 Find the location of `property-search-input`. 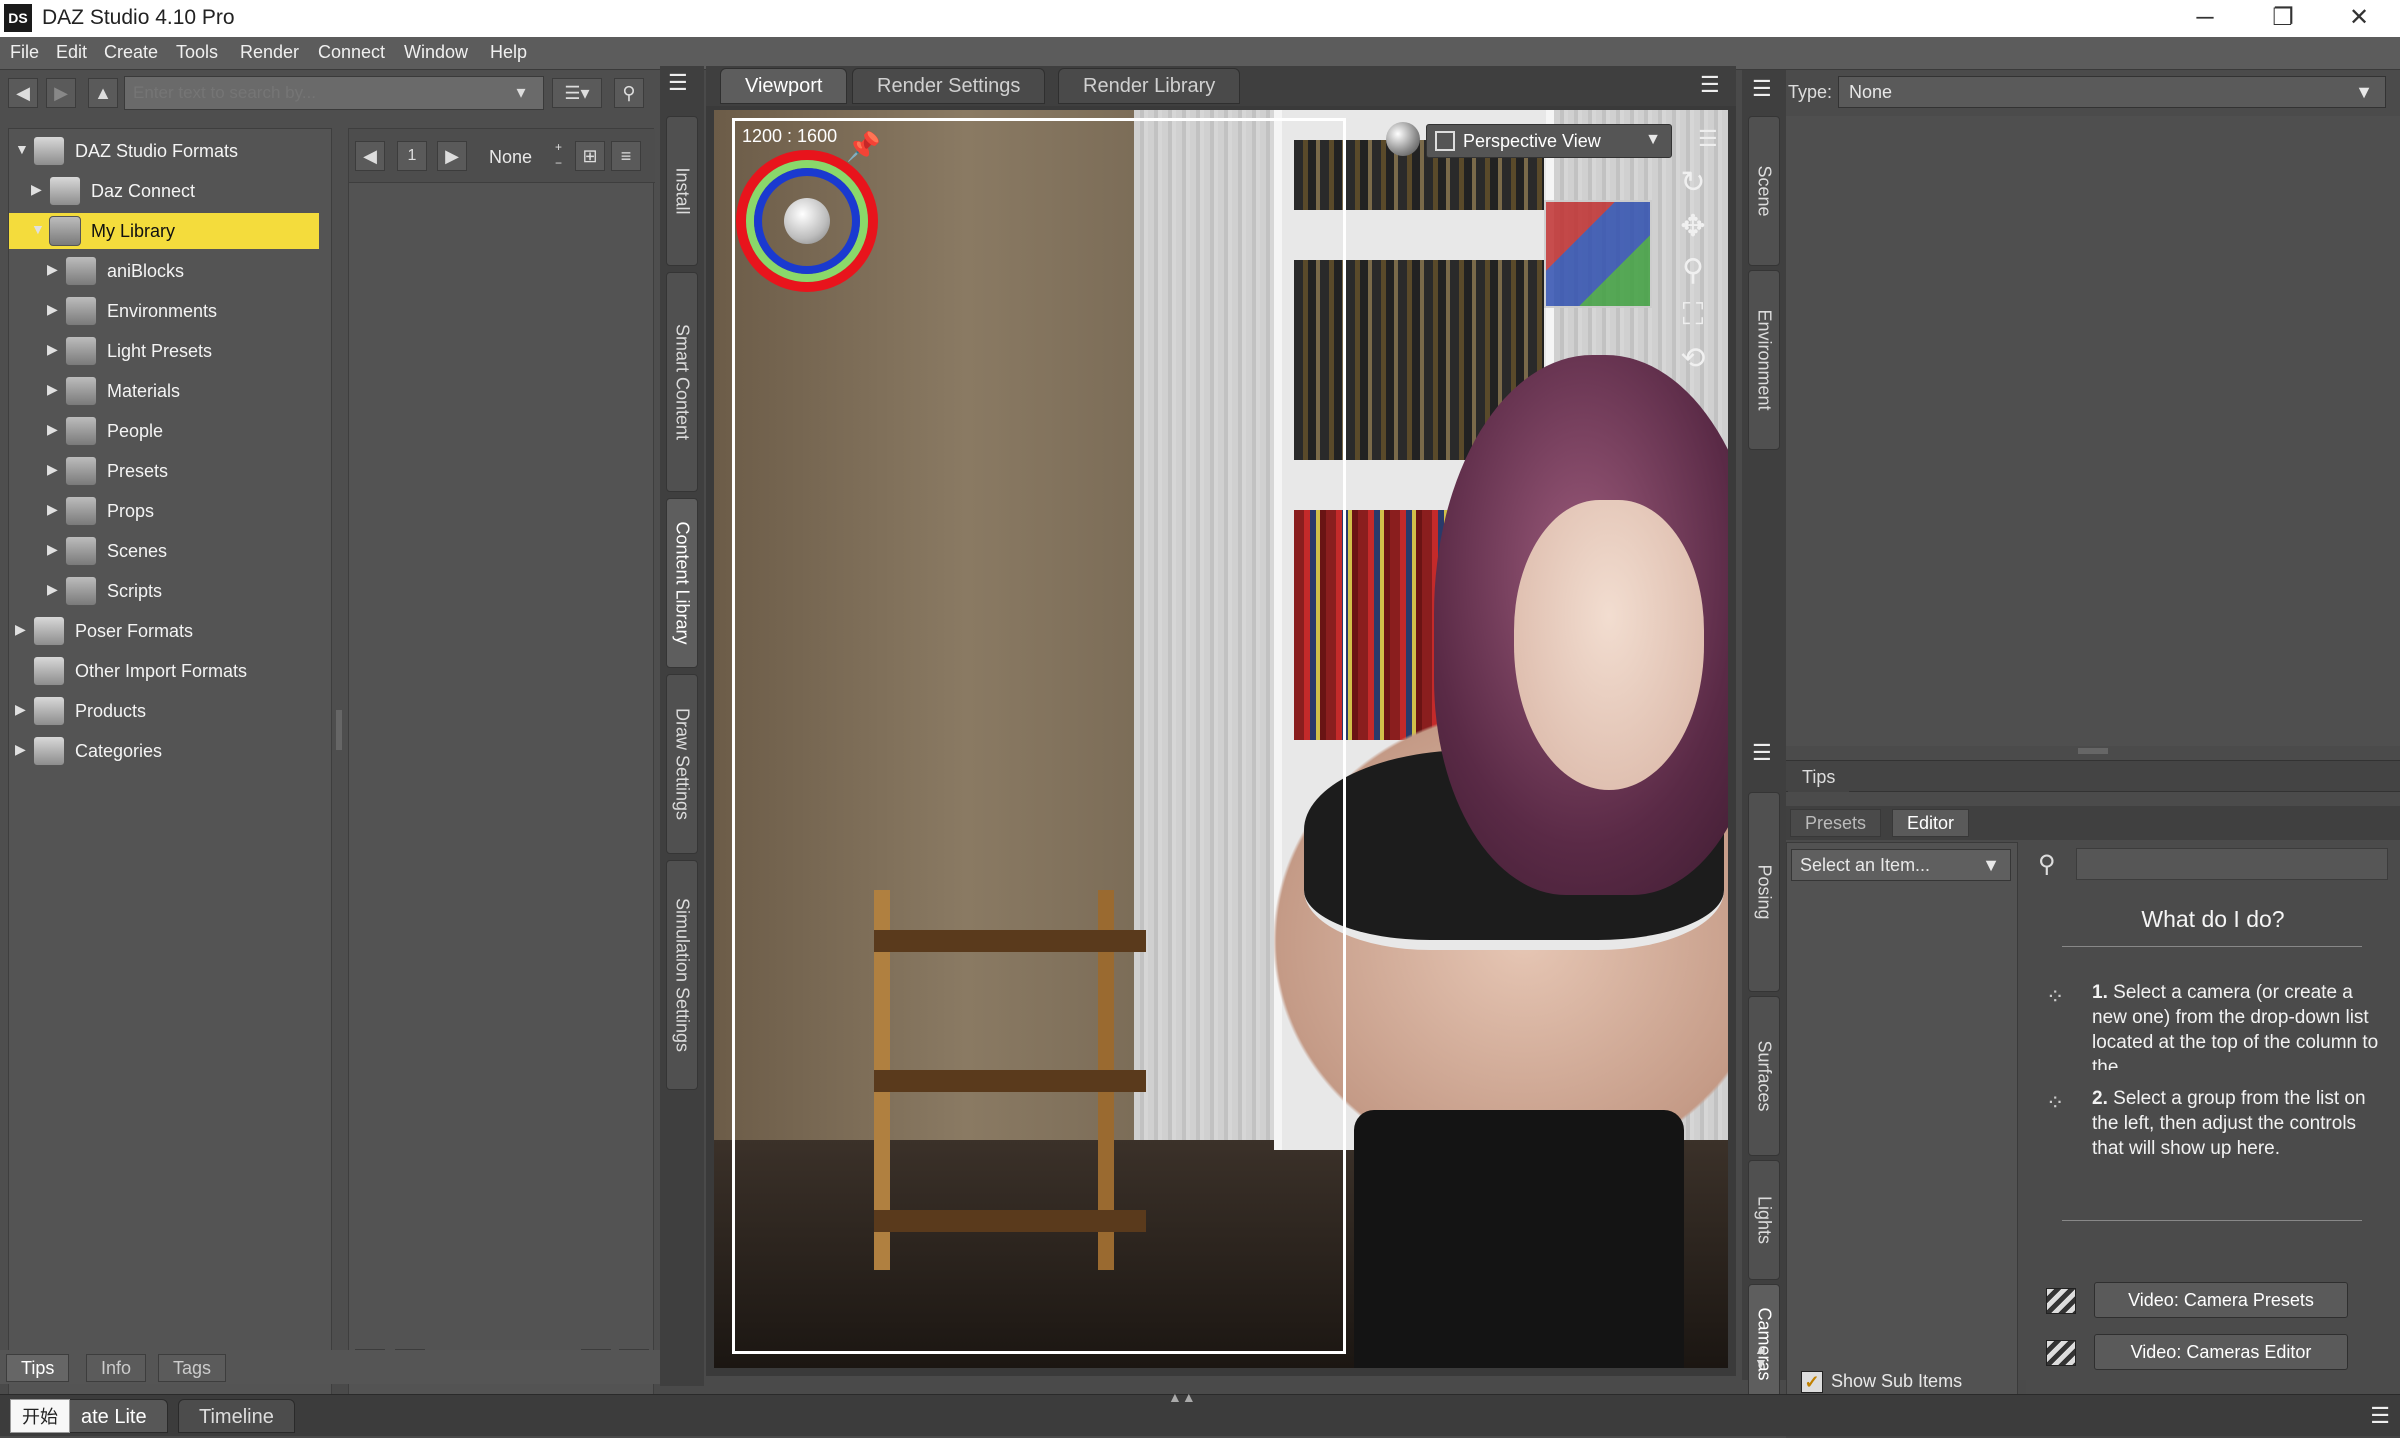

property-search-input is located at coordinates (2232, 864).